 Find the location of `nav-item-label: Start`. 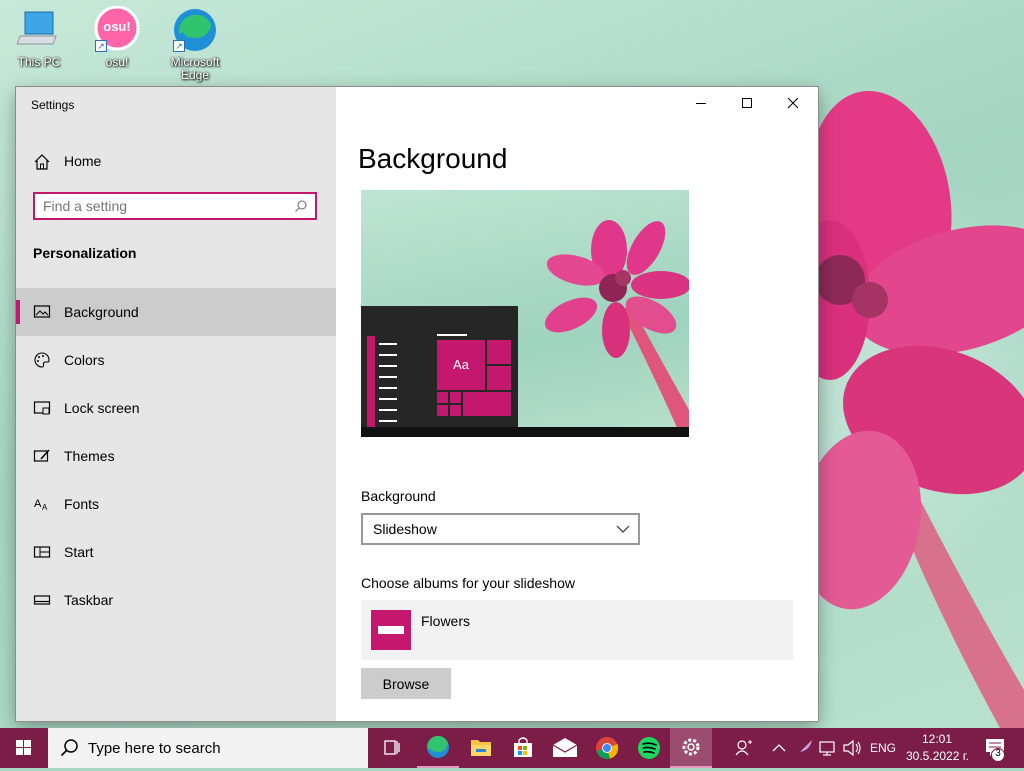

nav-item-label: Start is located at coordinates (79, 552).